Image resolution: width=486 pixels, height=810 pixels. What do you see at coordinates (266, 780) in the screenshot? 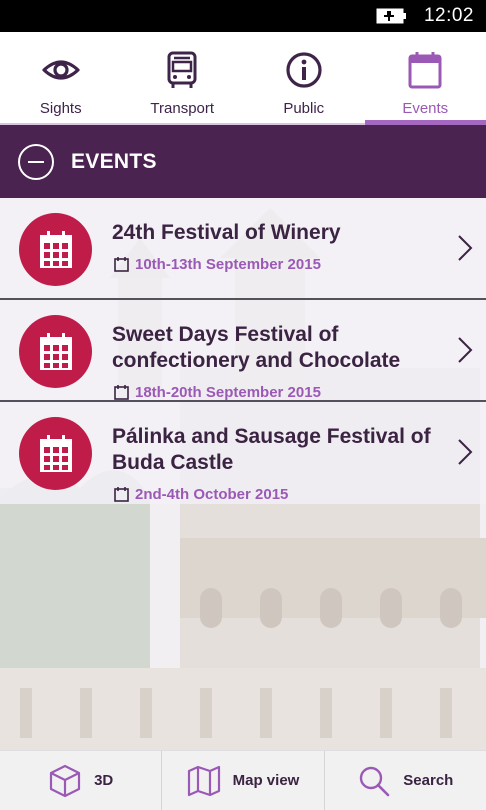
I see `map-view-button-label: Map view` at bounding box center [266, 780].